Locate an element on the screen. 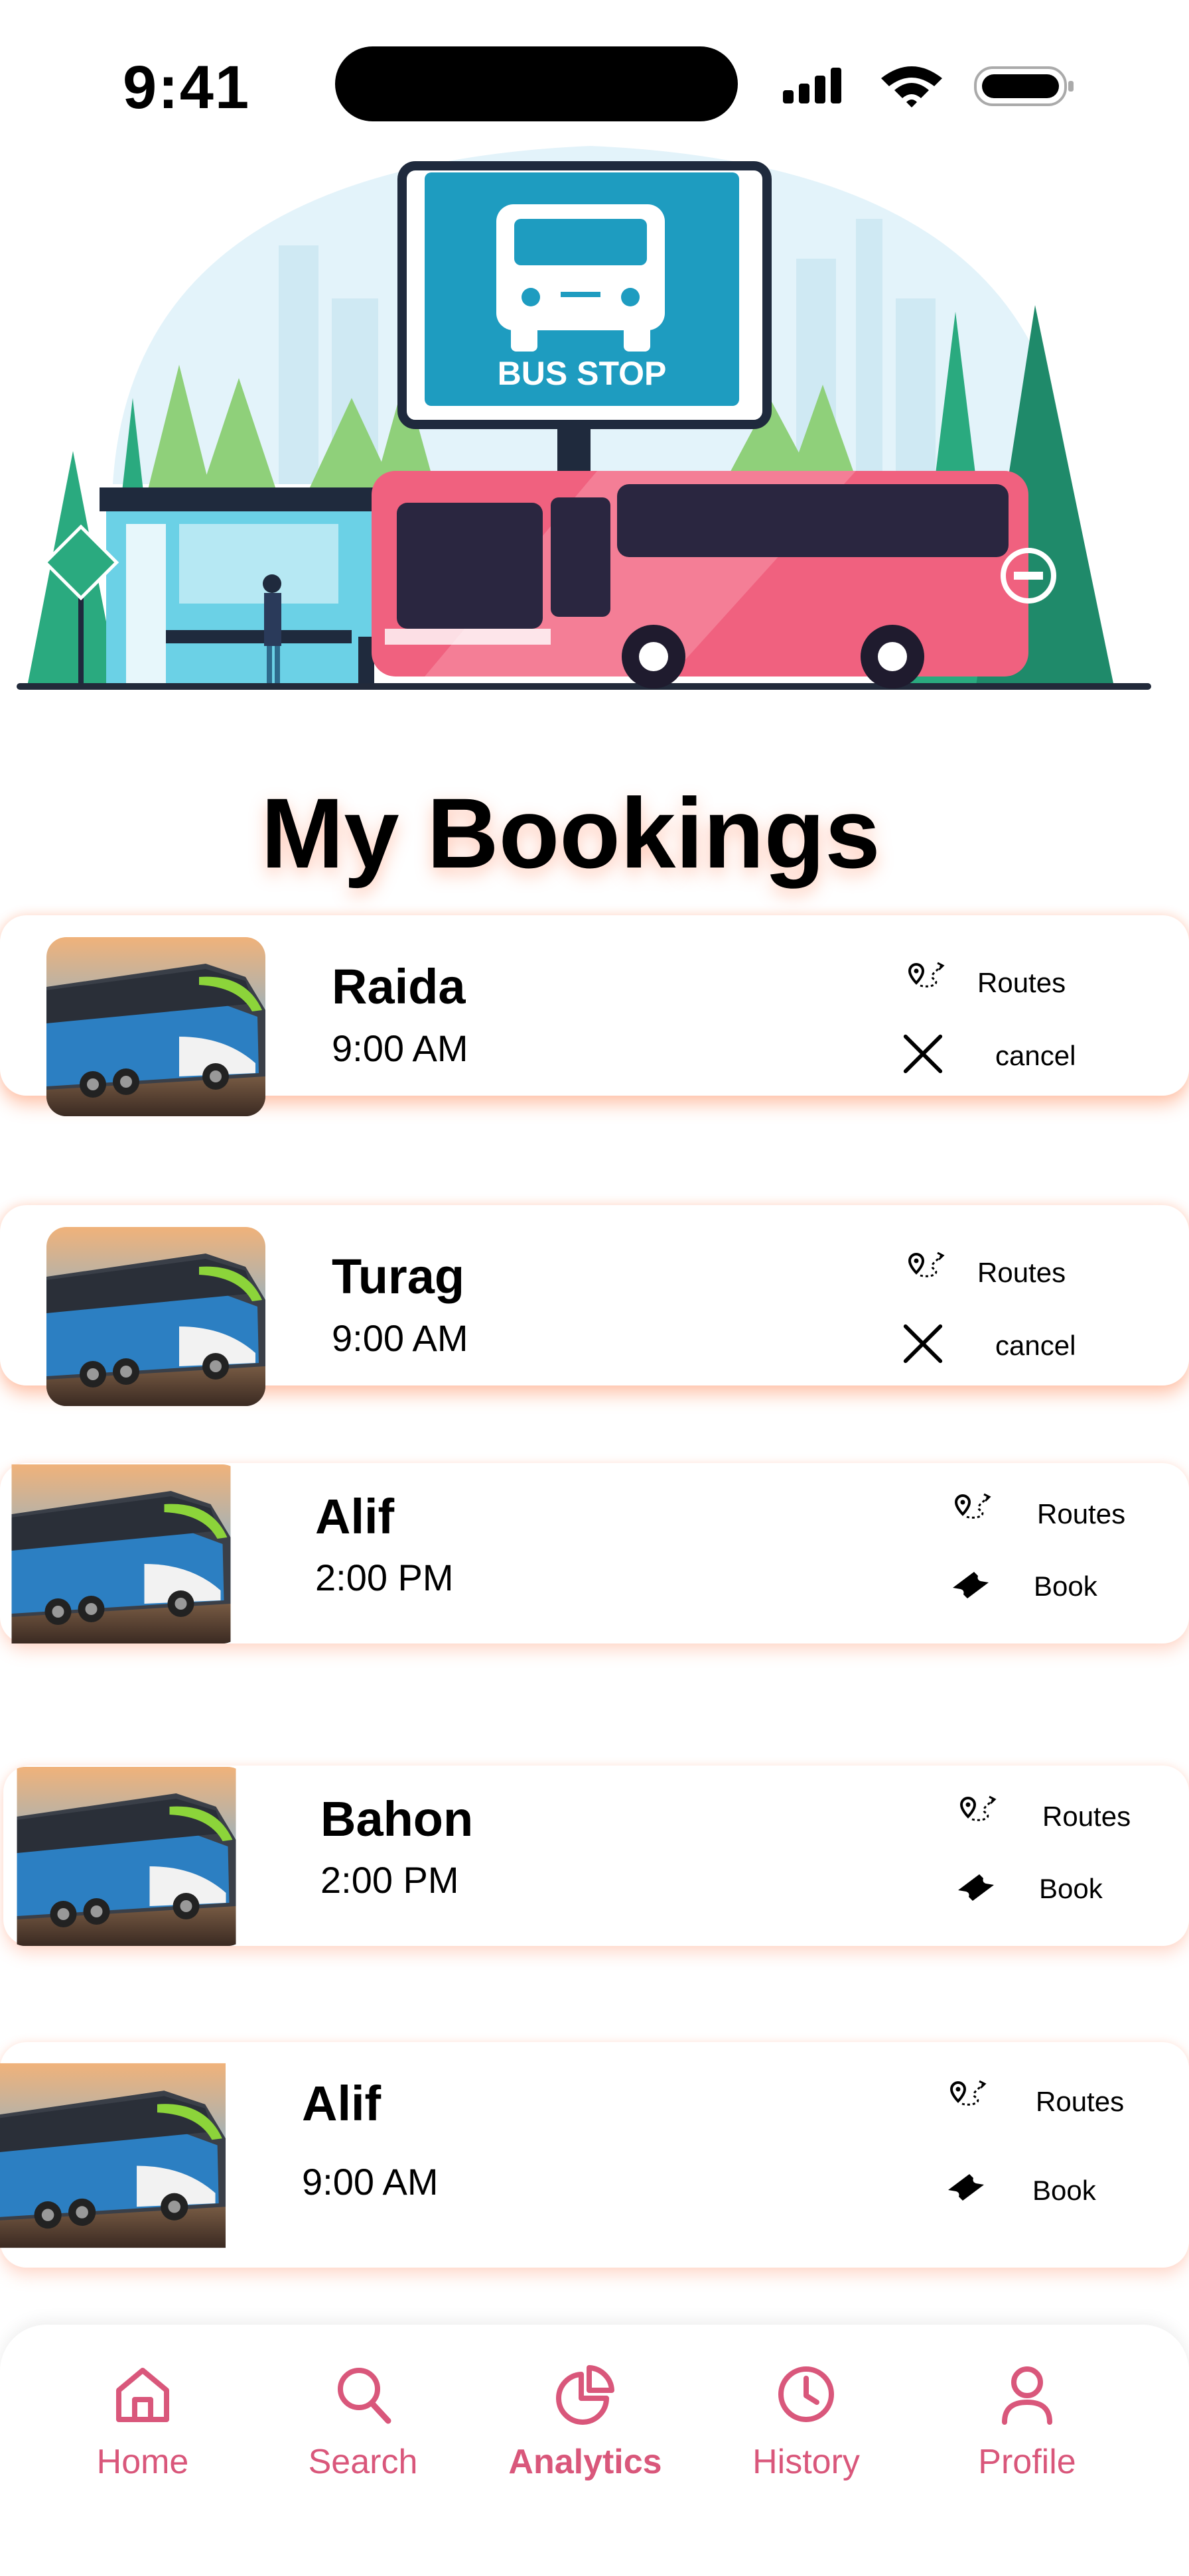 This screenshot has width=1189, height=2576. booking-card: Alif 9:00 AM Routes Book is located at coordinates (595, 2155).